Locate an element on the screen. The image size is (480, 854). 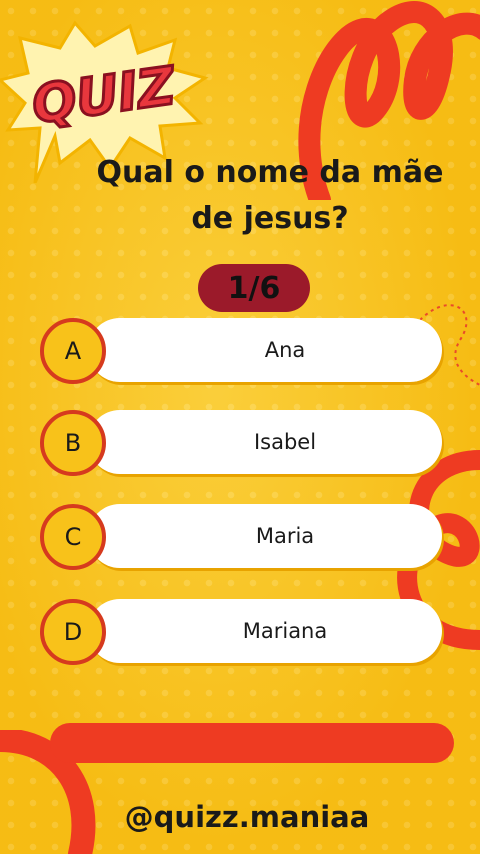
option-d-bar: Mariana is located at coordinates (265, 631).